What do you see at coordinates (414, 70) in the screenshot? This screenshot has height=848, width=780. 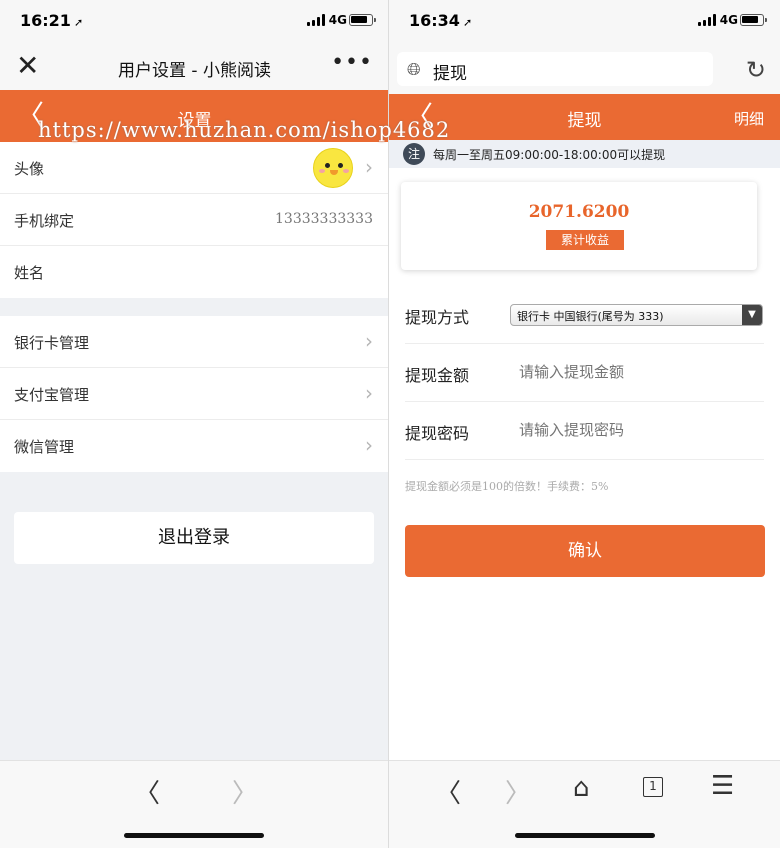 I see `globe-icon: 🌐︎` at bounding box center [414, 70].